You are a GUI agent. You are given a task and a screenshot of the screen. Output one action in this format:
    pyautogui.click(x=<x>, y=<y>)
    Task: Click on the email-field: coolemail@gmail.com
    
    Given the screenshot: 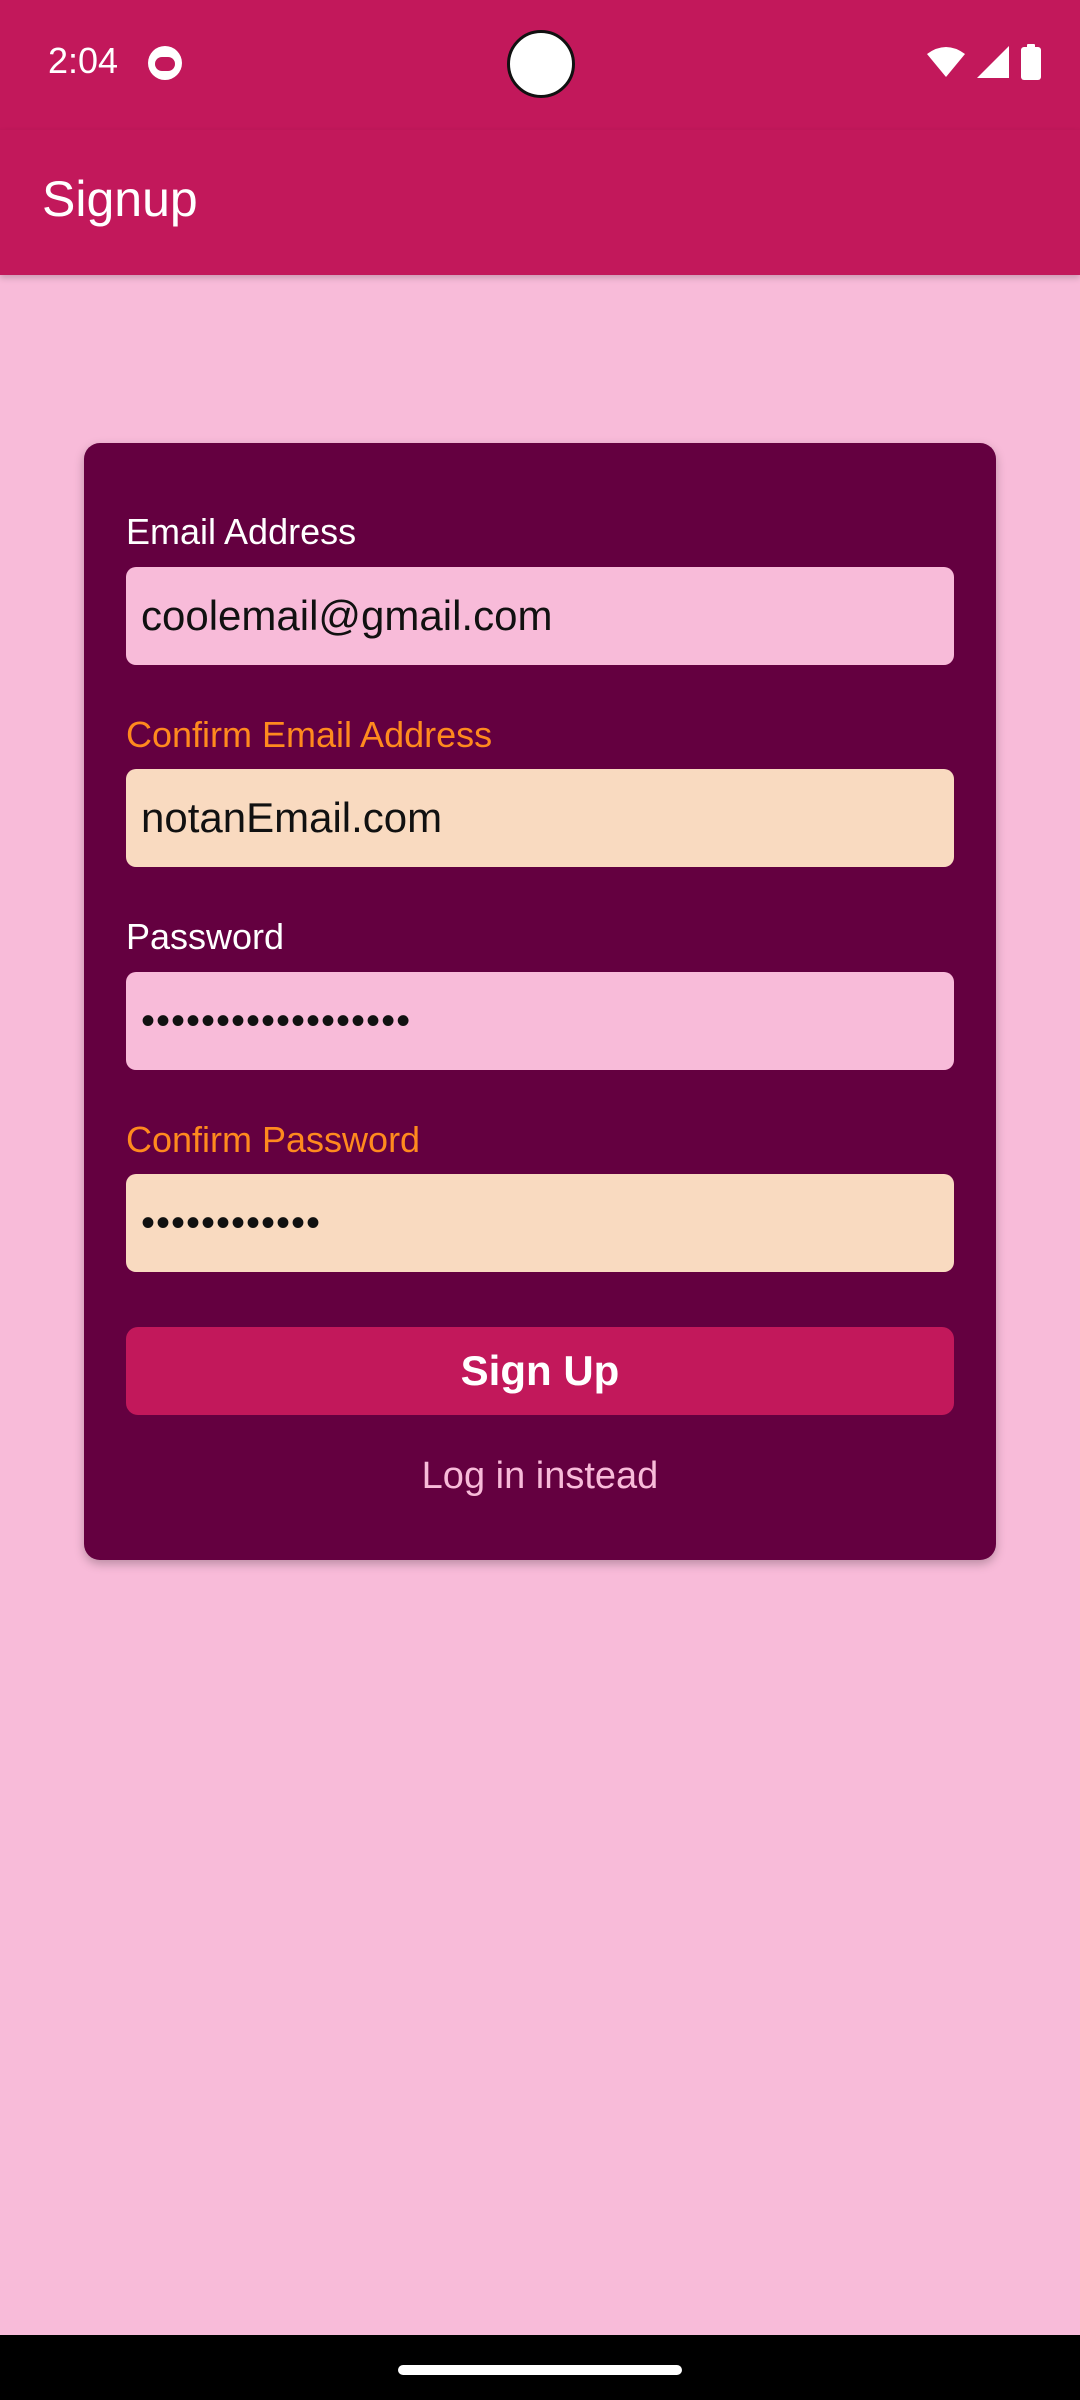 What is the action you would take?
    pyautogui.click(x=540, y=616)
    